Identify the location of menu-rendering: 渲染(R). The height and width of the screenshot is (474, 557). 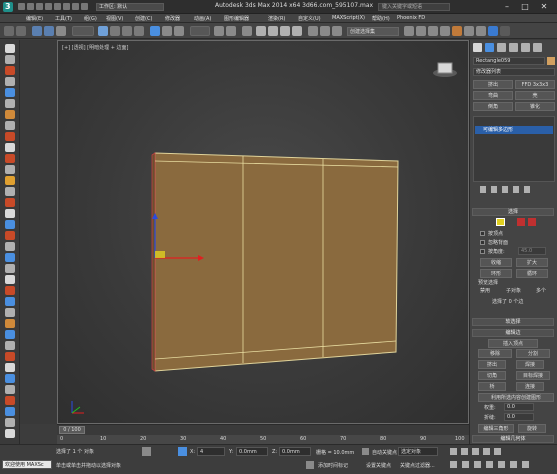
(276, 18).